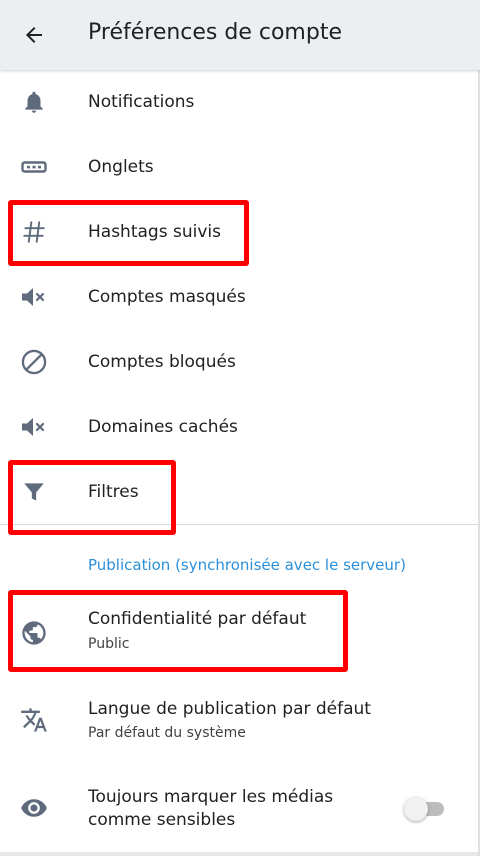  Describe the element at coordinates (34, 720) in the screenshot. I see `translate-icon` at that location.